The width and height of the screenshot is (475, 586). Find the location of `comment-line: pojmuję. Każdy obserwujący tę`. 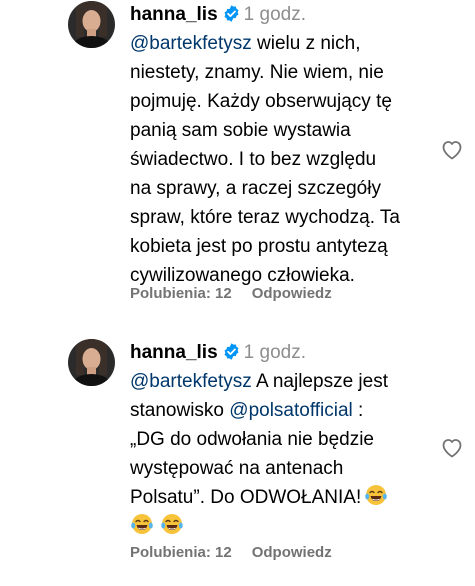

comment-line: pojmuję. Każdy obserwujący tę is located at coordinates (261, 101).